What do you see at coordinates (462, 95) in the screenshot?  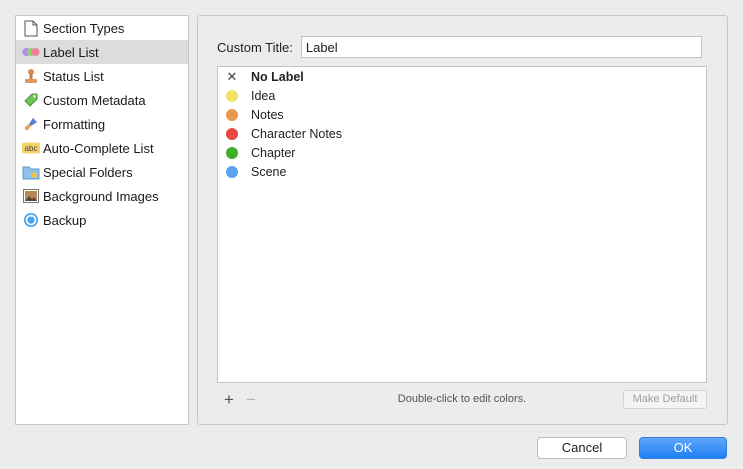 I see `list-item: Idea` at bounding box center [462, 95].